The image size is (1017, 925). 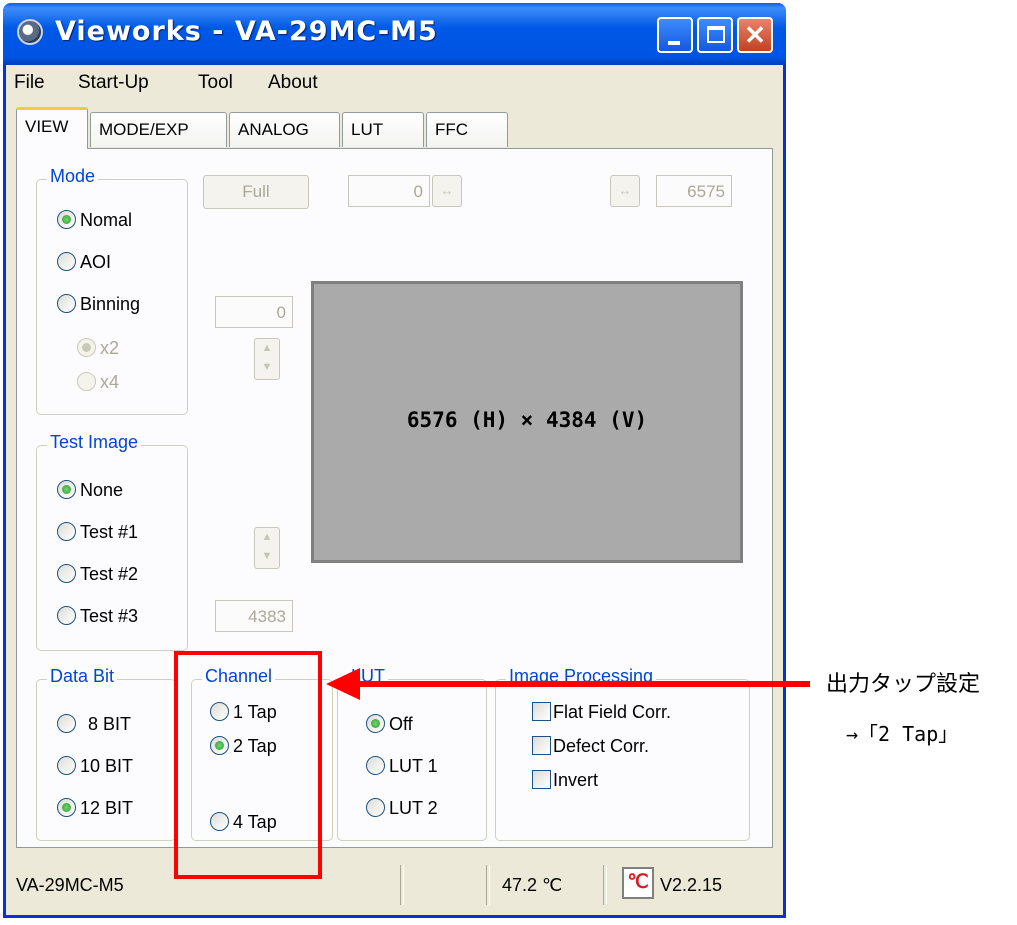 I want to click on h-end-field: 6575, so click(x=694, y=191).